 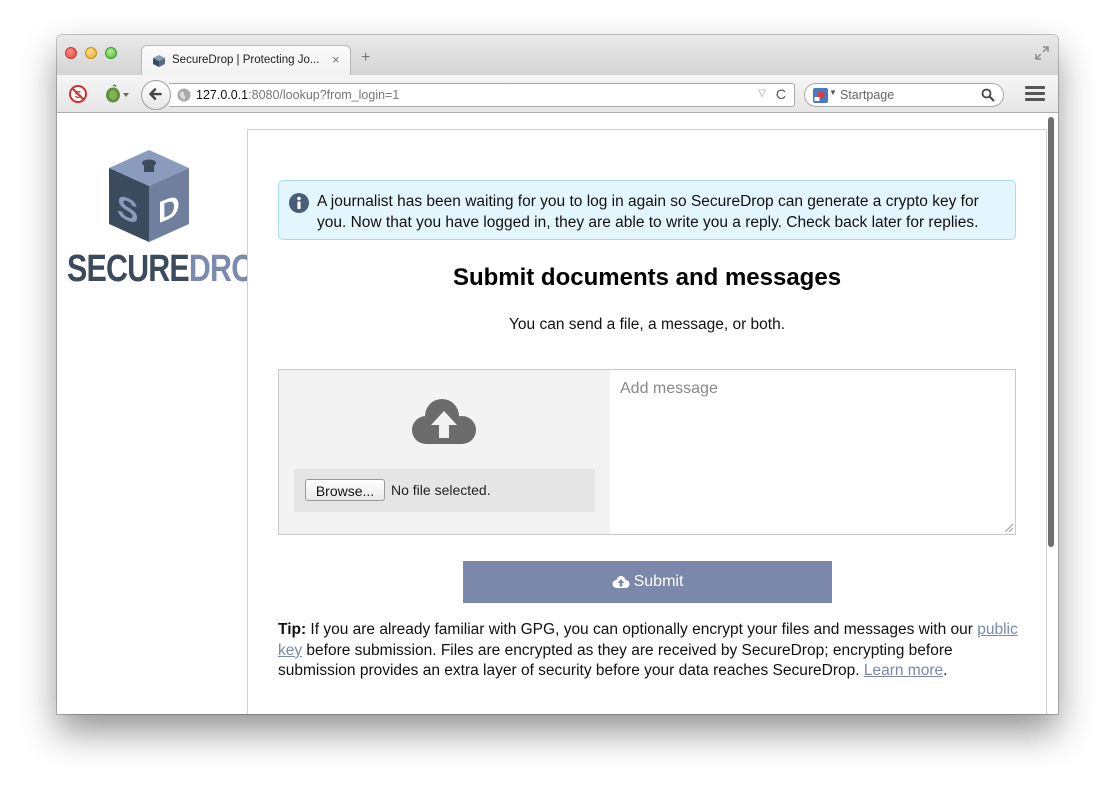 I want to click on back-button, so click(x=156, y=95).